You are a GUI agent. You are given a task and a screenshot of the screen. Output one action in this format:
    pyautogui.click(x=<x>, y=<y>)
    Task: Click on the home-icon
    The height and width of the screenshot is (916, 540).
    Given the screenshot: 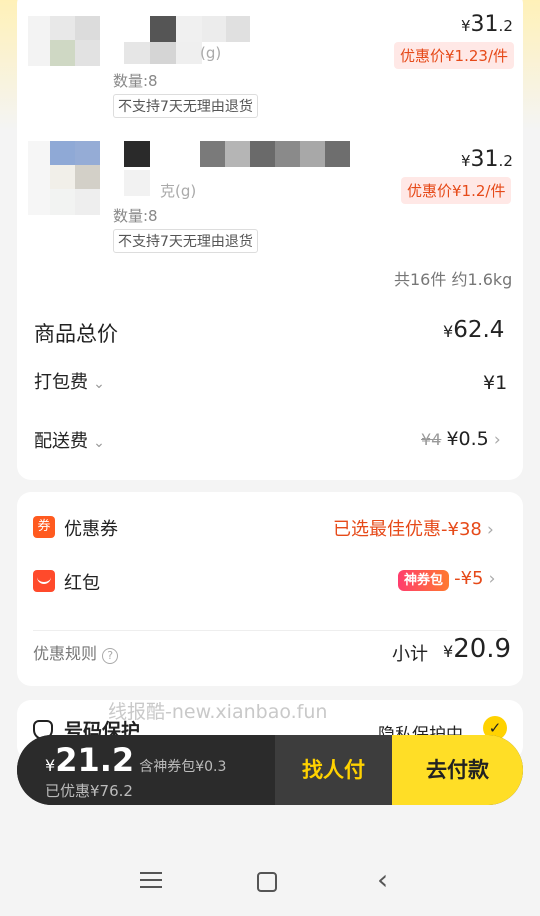 What is the action you would take?
    pyautogui.click(x=267, y=882)
    